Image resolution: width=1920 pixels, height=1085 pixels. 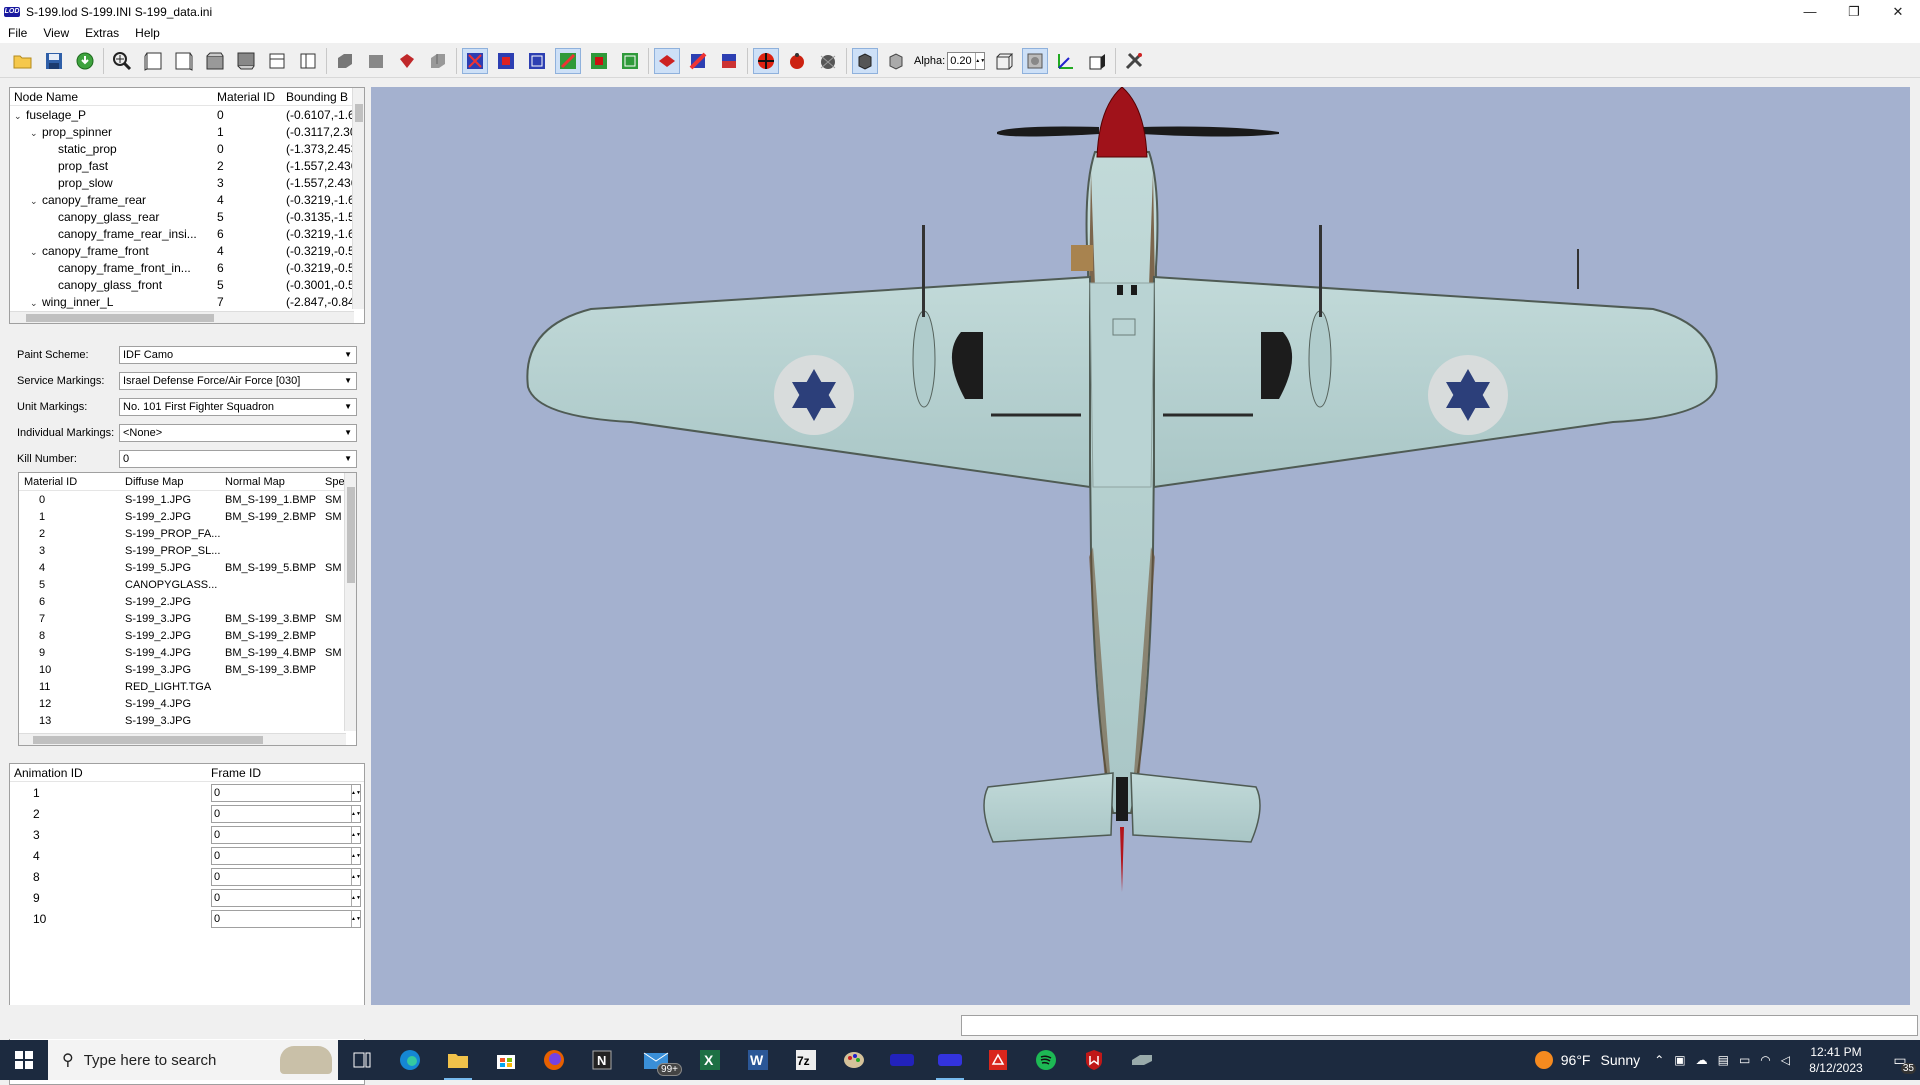 What do you see at coordinates (1900, 1060) in the screenshot?
I see `notification-center-button: ▭ 35` at bounding box center [1900, 1060].